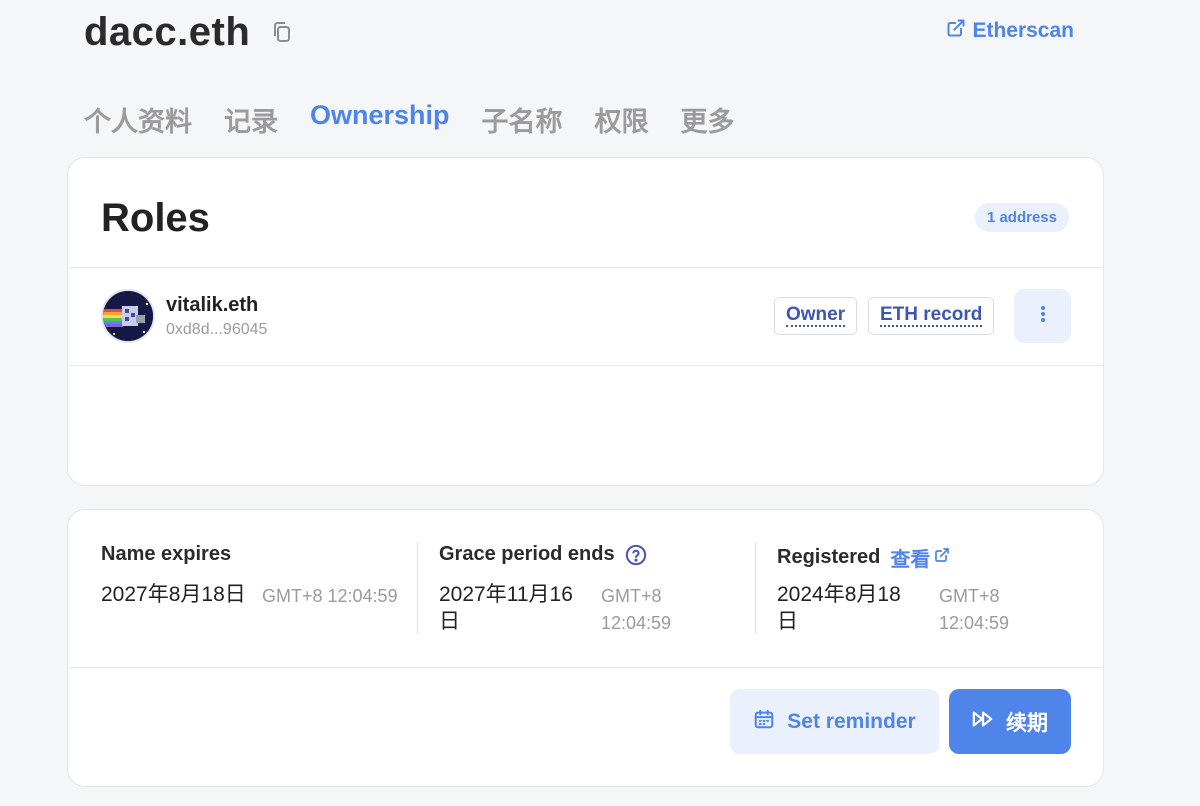 The height and width of the screenshot is (806, 1200). Describe the element at coordinates (449, 621) in the screenshot. I see `grace-period-date-line2: 日` at that location.